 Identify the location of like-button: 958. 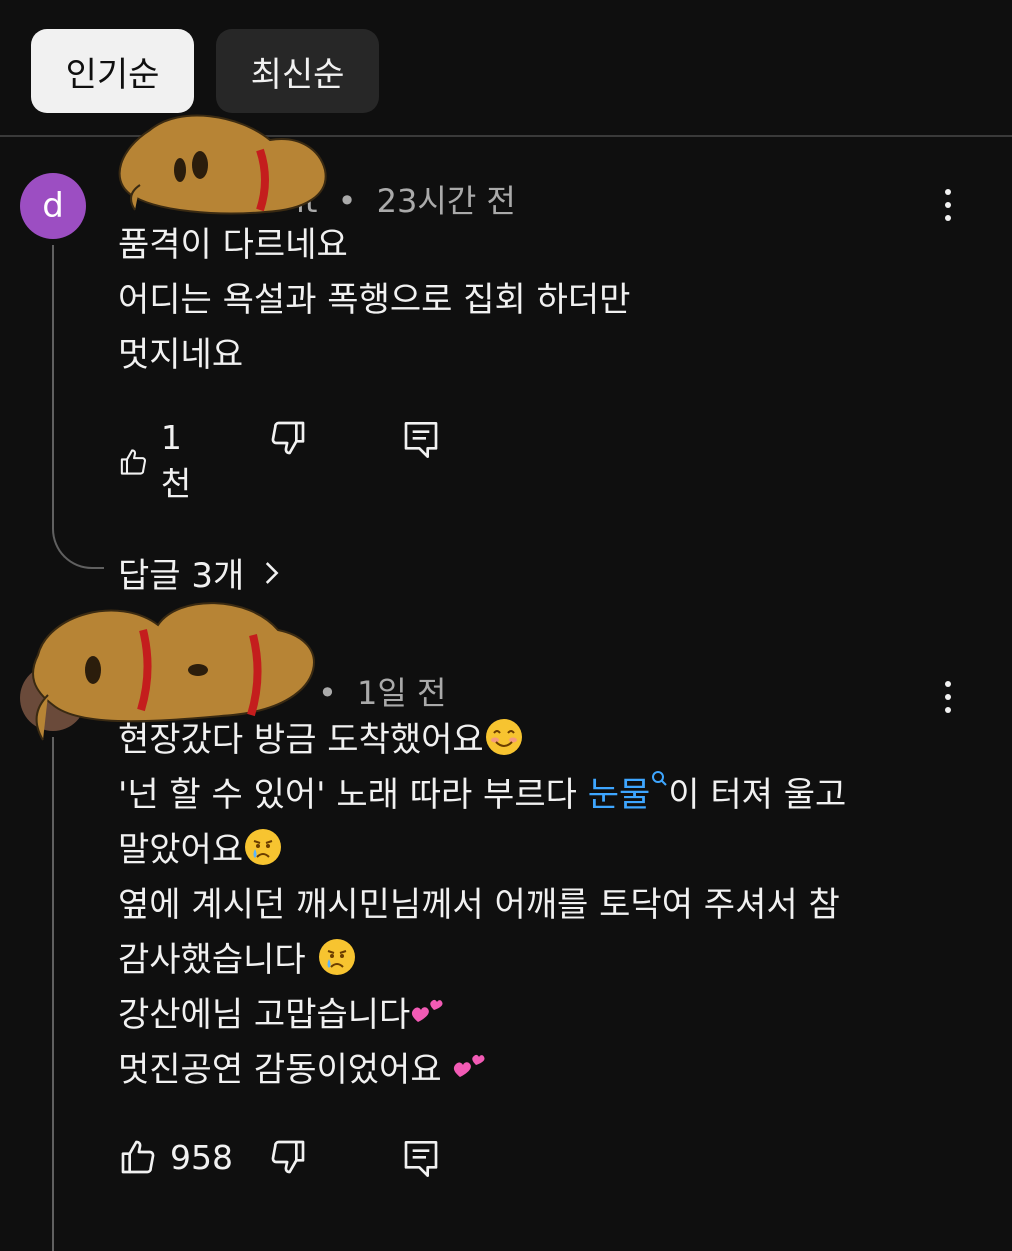
(175, 1157).